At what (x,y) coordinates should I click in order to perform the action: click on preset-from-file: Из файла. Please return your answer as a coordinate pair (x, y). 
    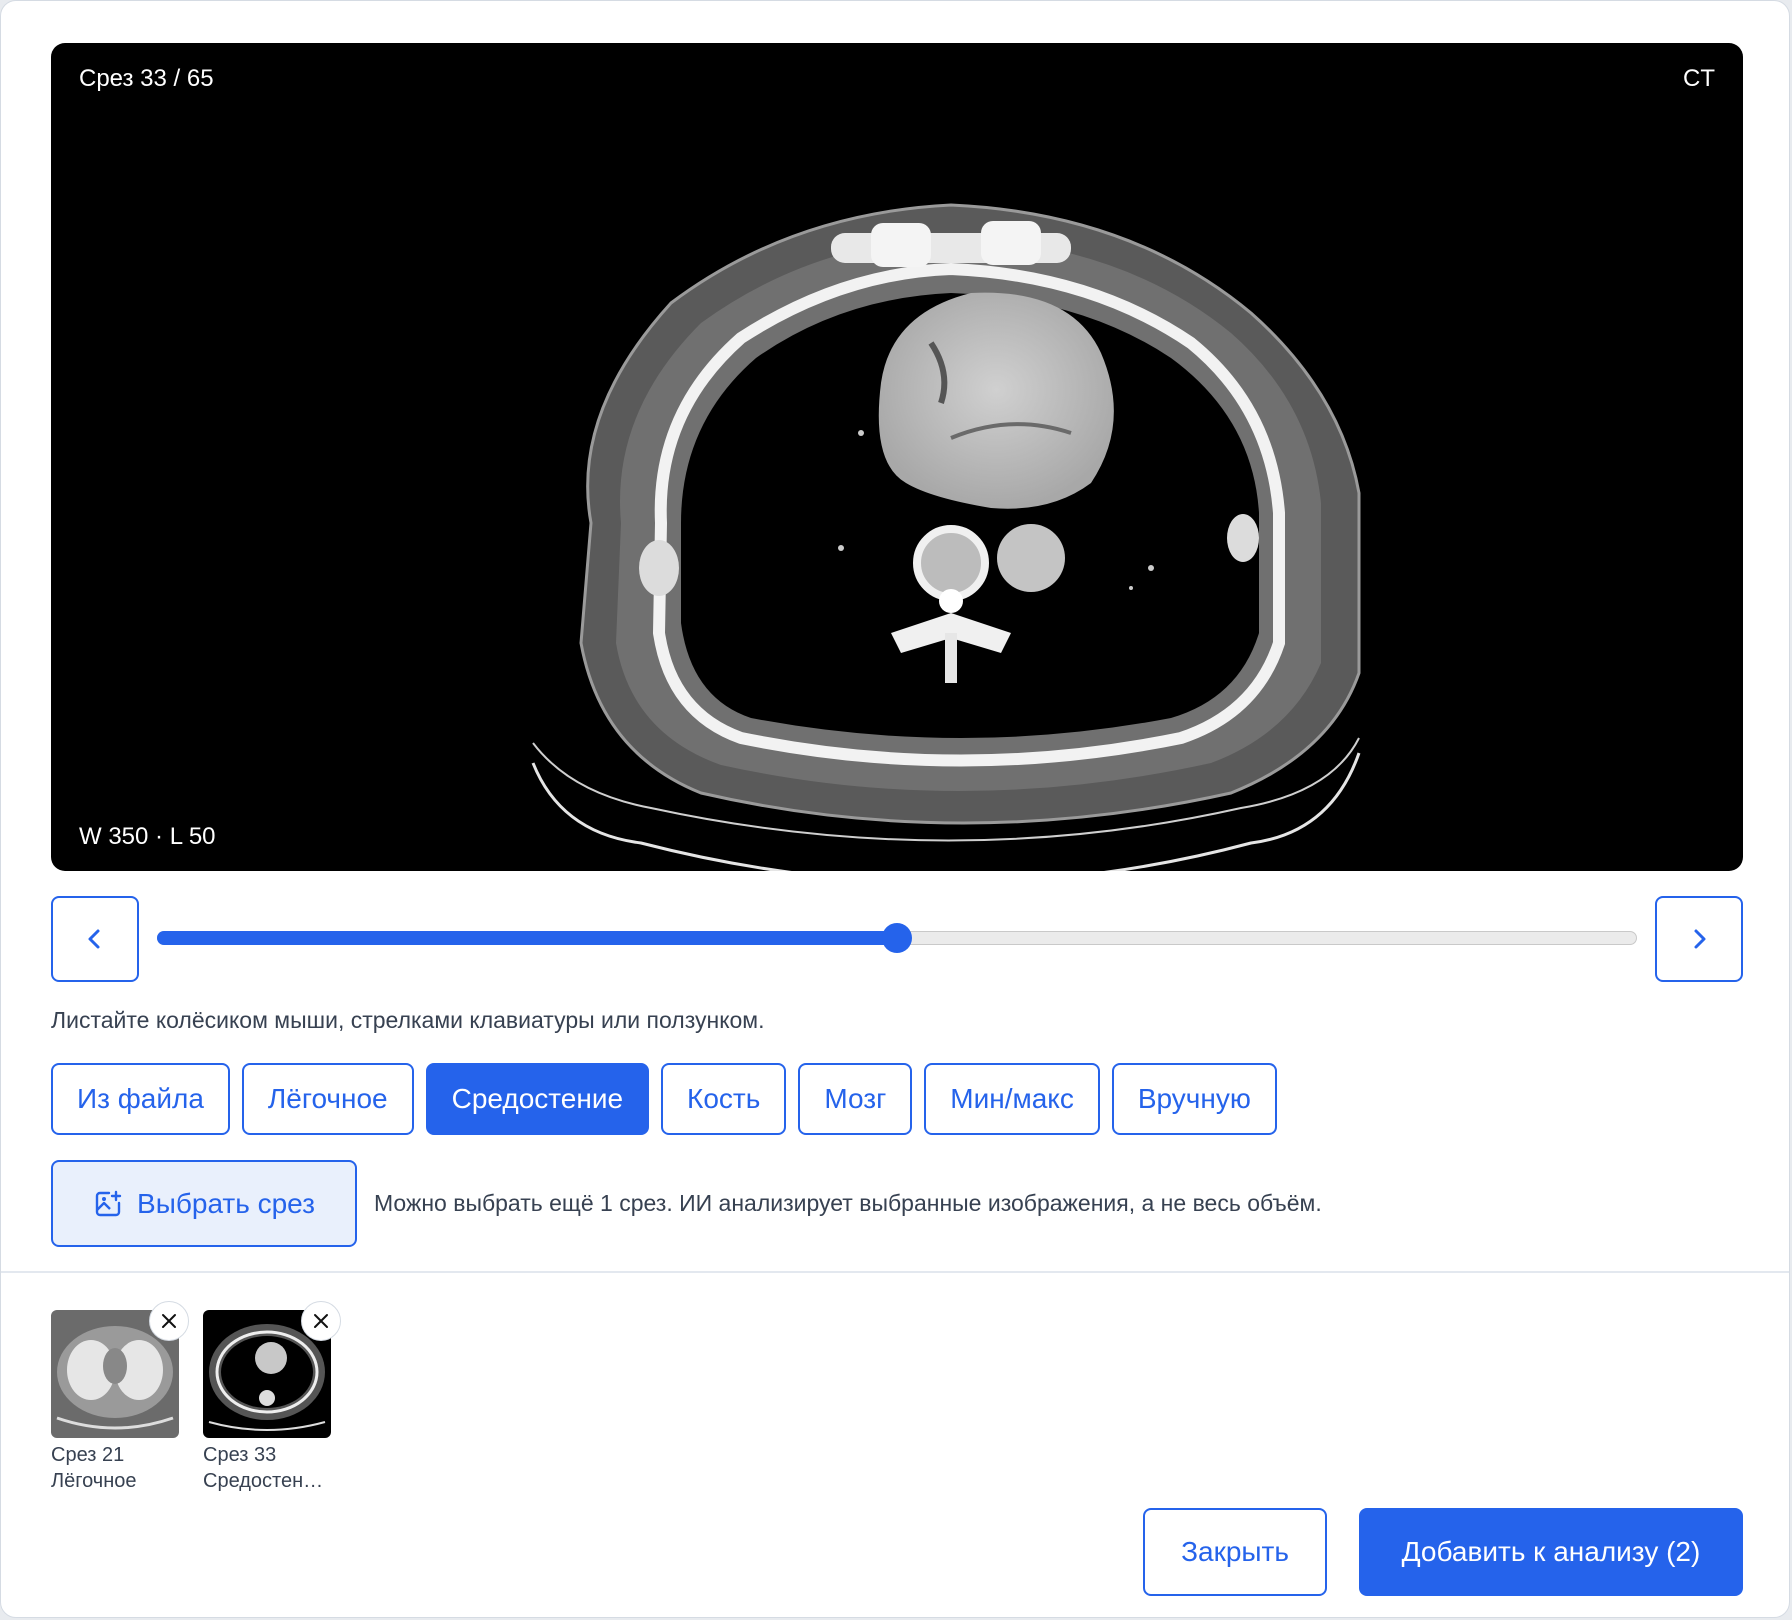
    Looking at the image, I should click on (140, 1099).